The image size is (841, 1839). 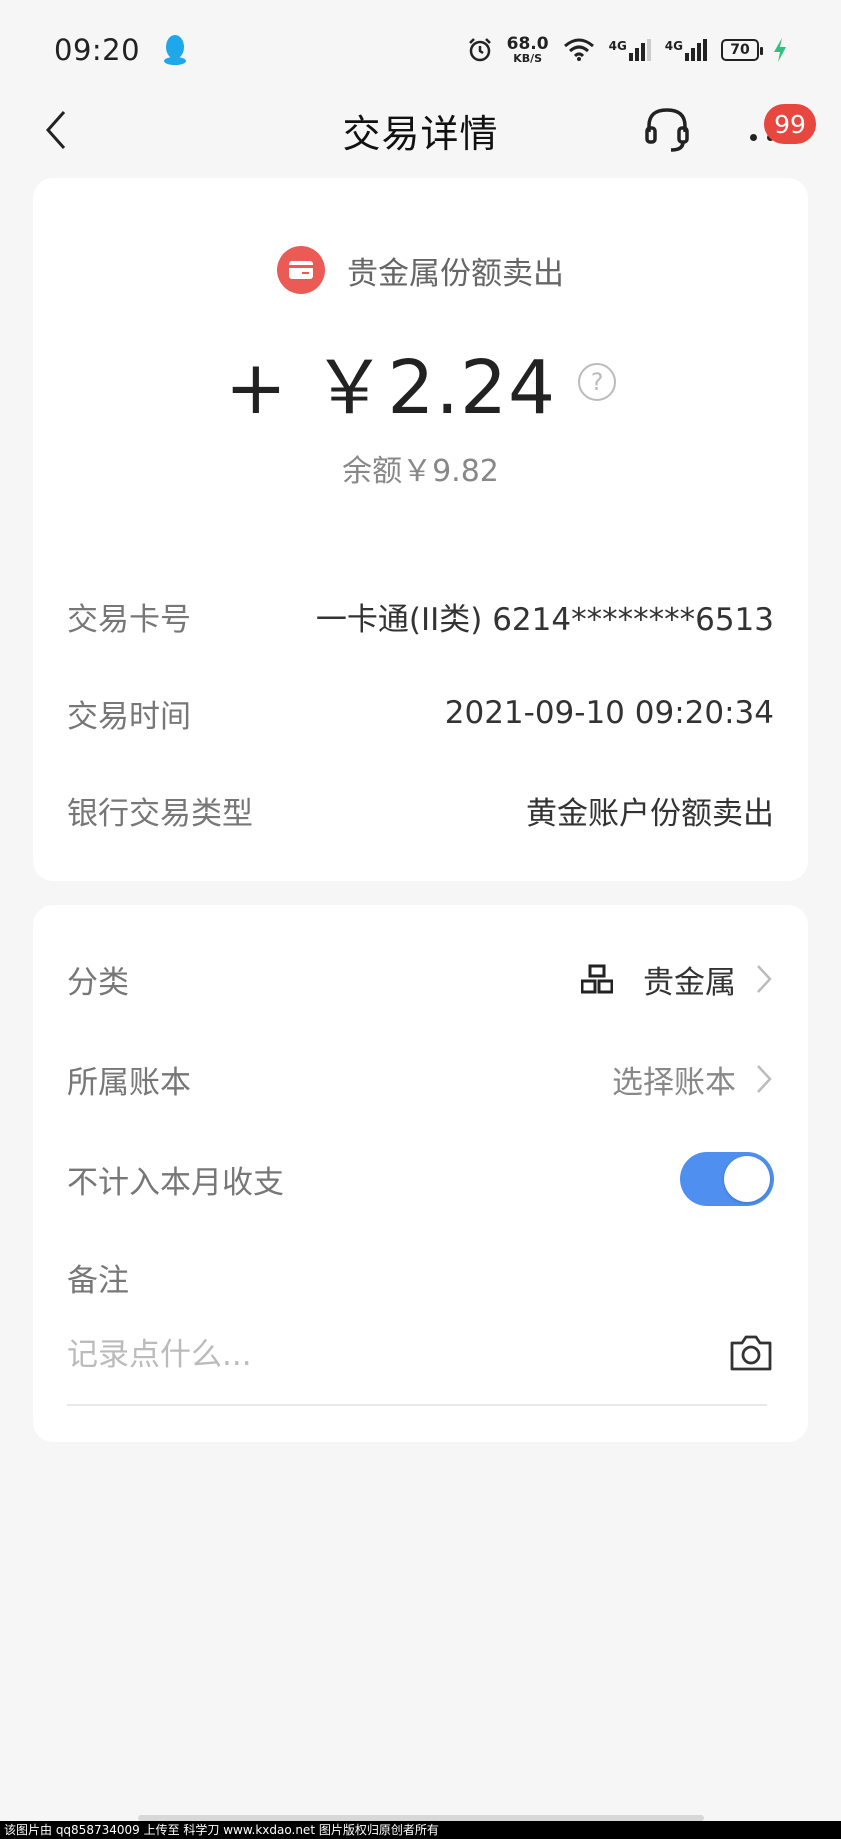 I want to click on alarm-icon, so click(x=479, y=50).